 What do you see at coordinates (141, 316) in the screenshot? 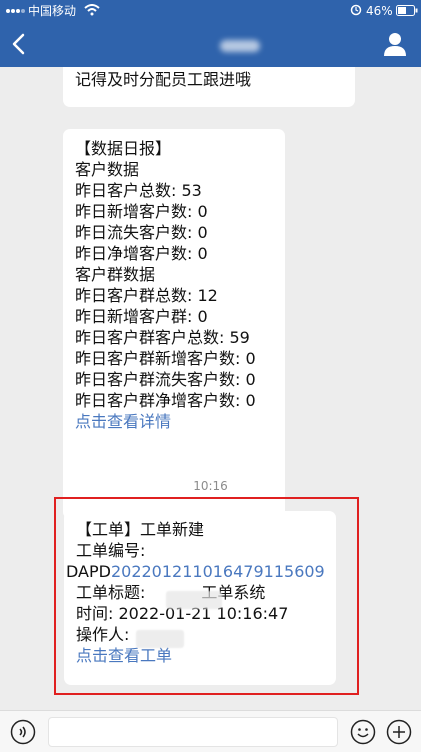
I see `new-groups: 昨日新增客户群: 0` at bounding box center [141, 316].